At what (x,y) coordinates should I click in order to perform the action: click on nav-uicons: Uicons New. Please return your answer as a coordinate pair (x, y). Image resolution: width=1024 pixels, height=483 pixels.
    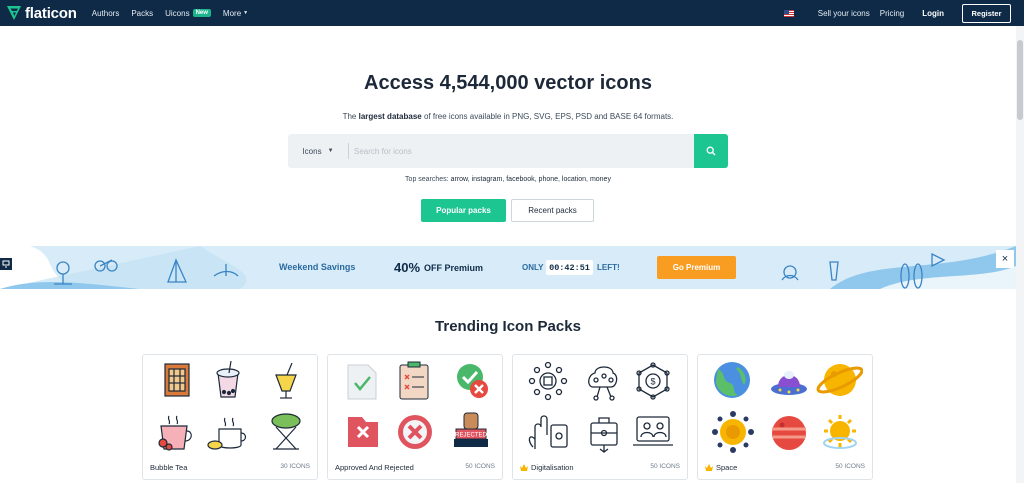
    Looking at the image, I should click on (188, 13).